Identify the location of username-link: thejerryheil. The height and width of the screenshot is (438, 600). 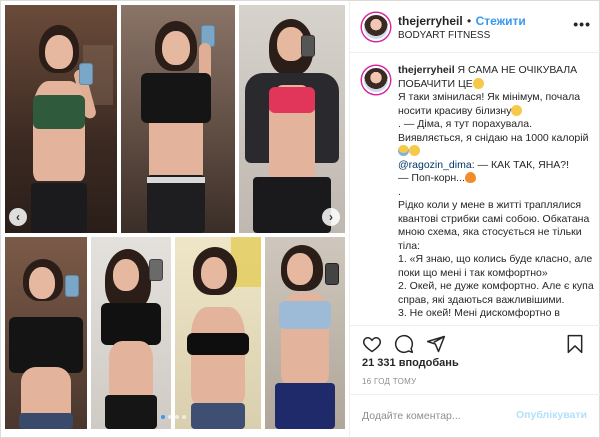
(430, 21).